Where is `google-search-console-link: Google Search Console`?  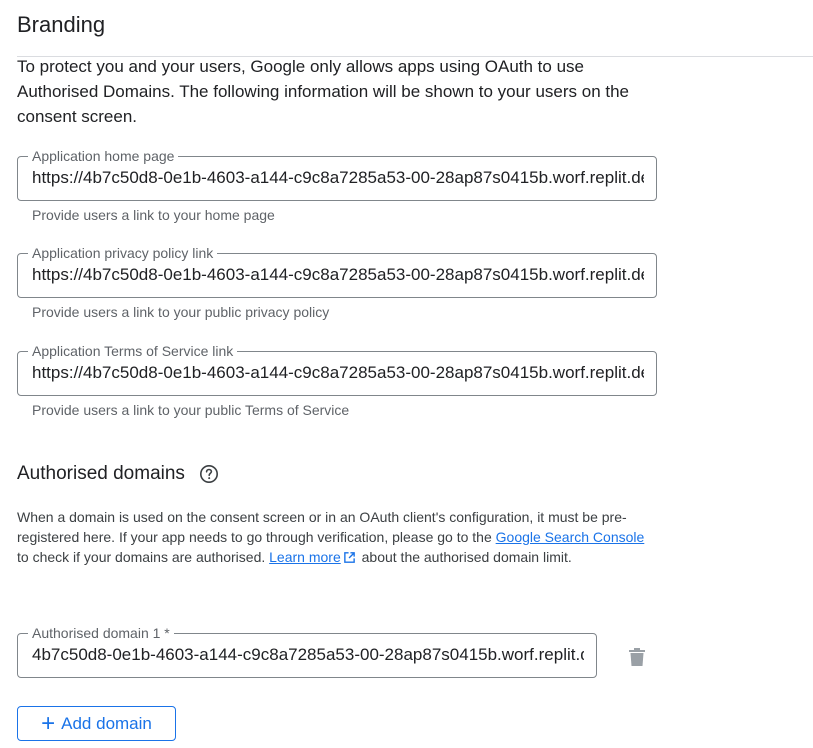 google-search-console-link: Google Search Console is located at coordinates (570, 537).